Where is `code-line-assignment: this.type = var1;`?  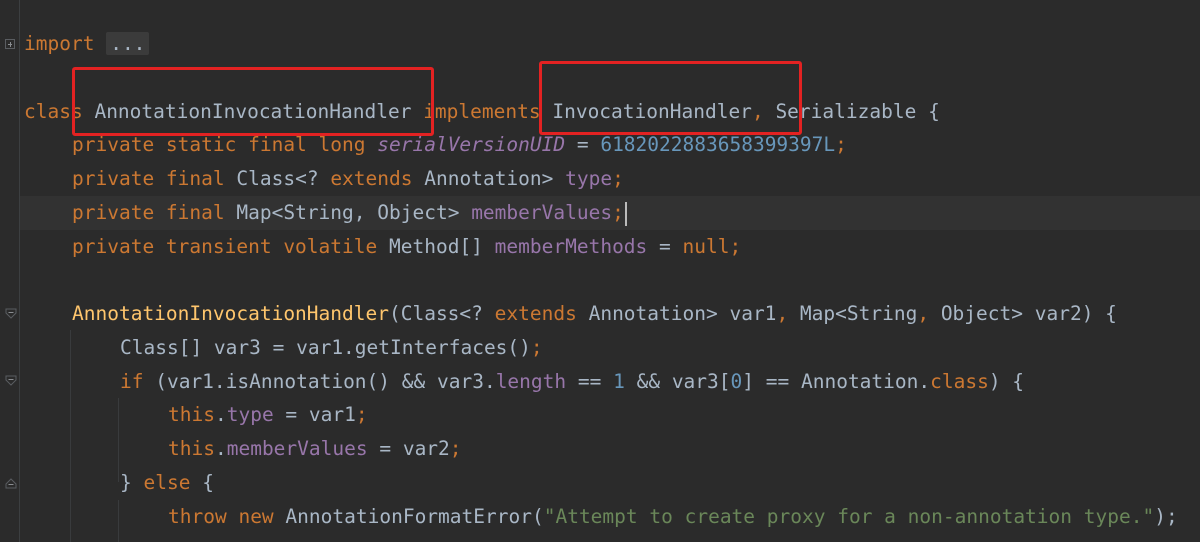 code-line-assignment: this.type = var1; is located at coordinates (268, 415).